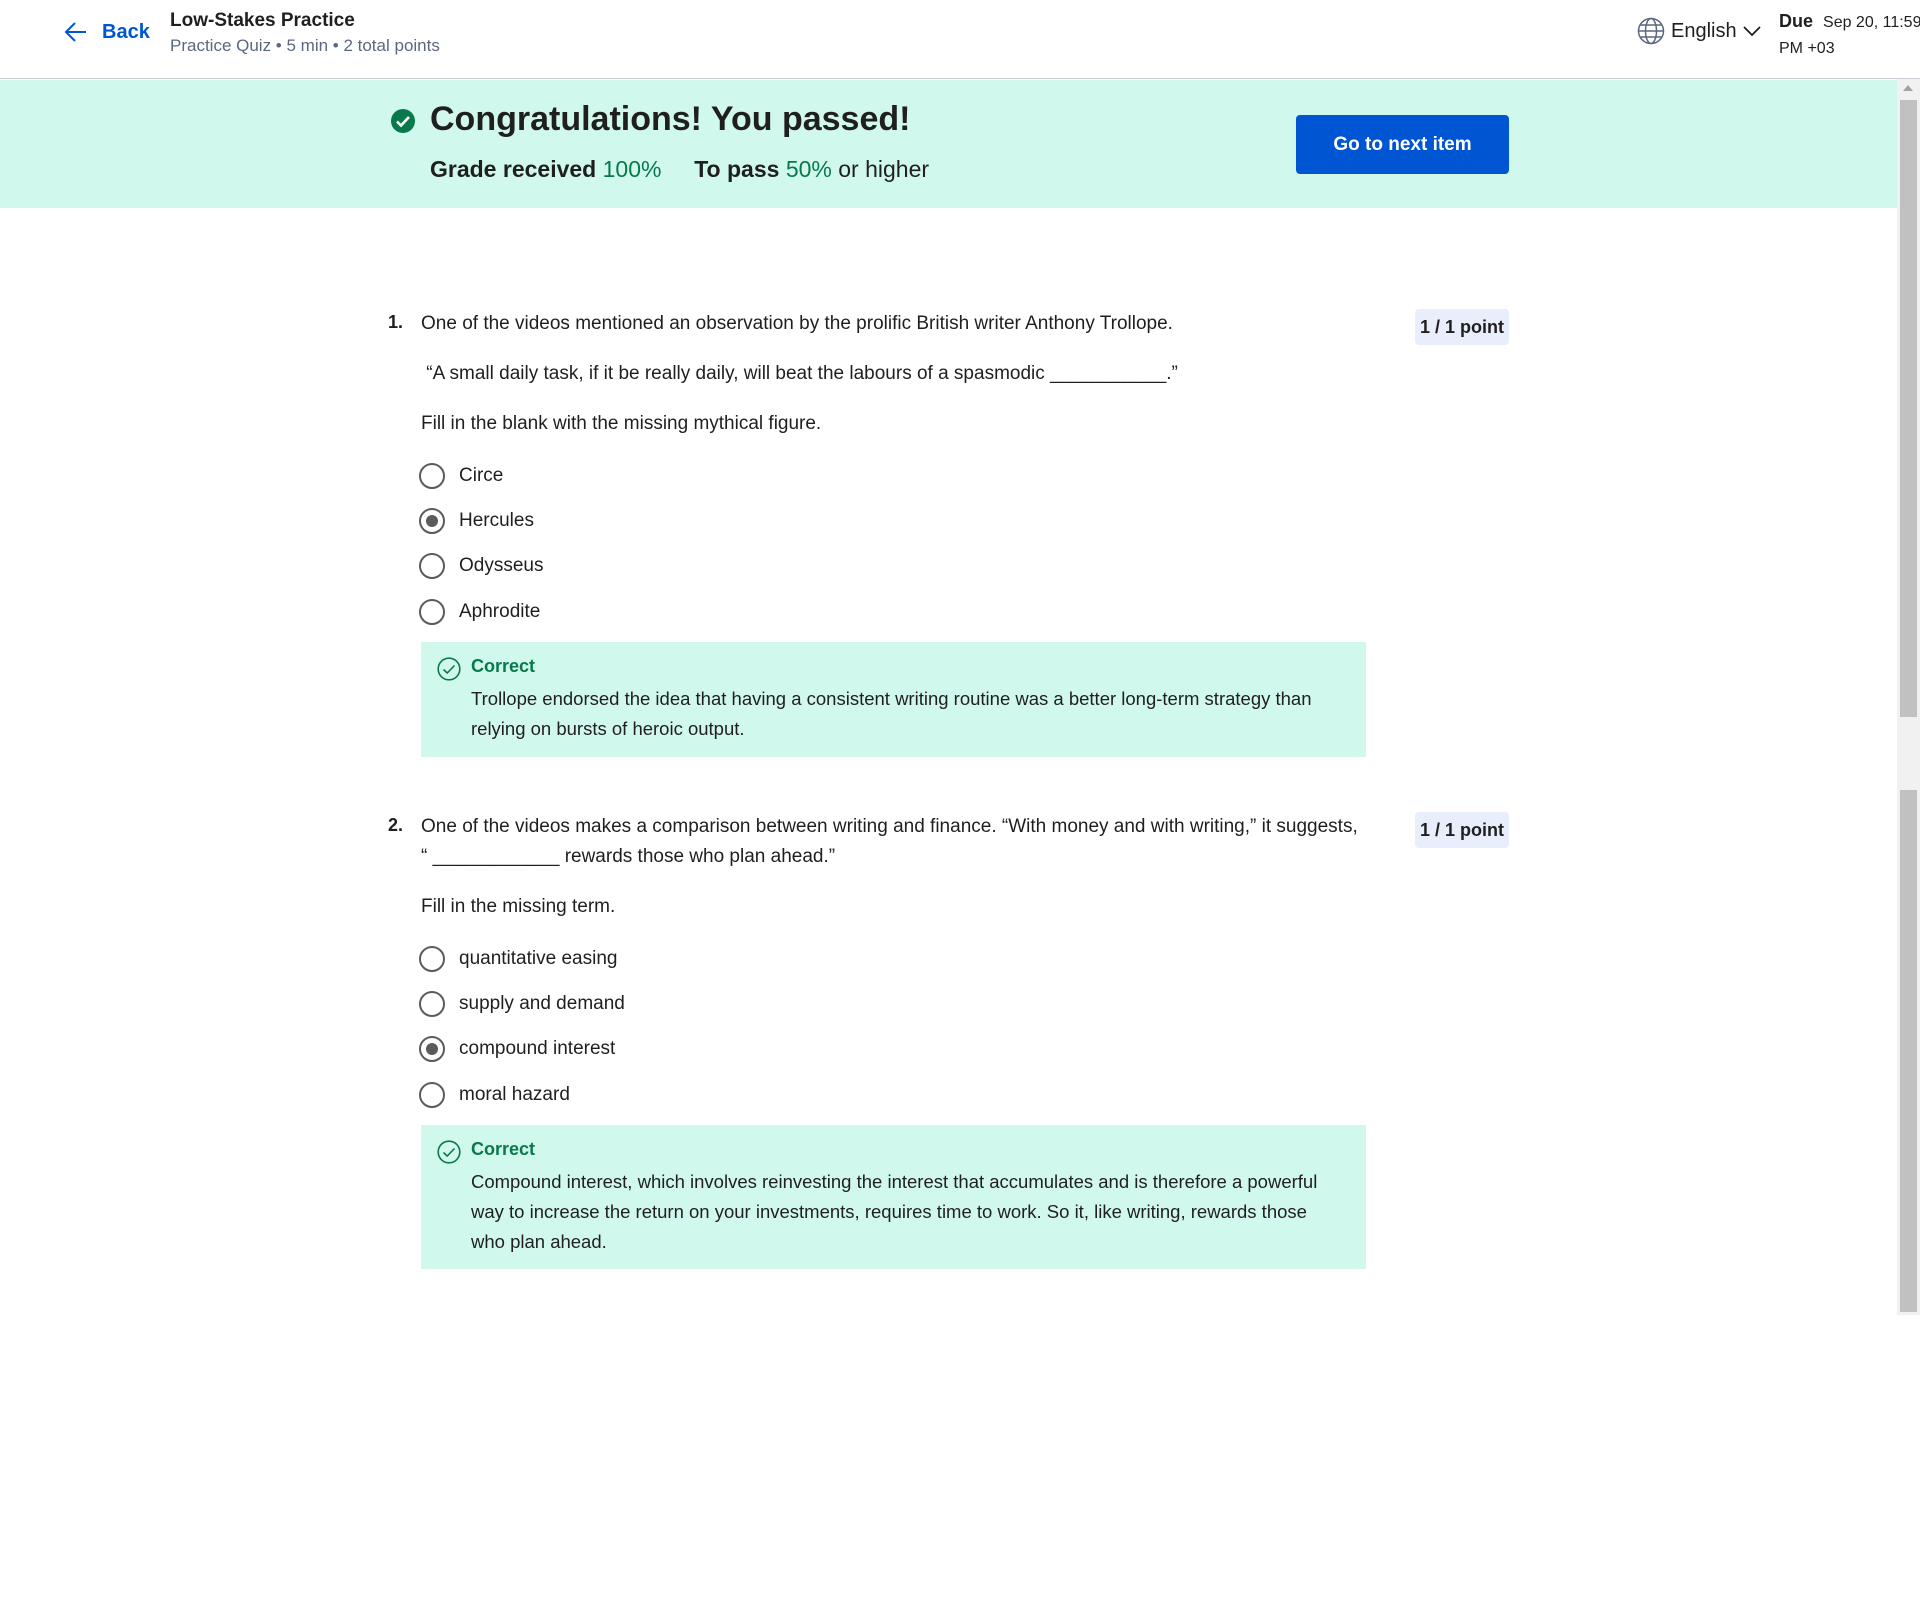 This screenshot has height=1608, width=1920. I want to click on arrow-left-icon, so click(75, 32).